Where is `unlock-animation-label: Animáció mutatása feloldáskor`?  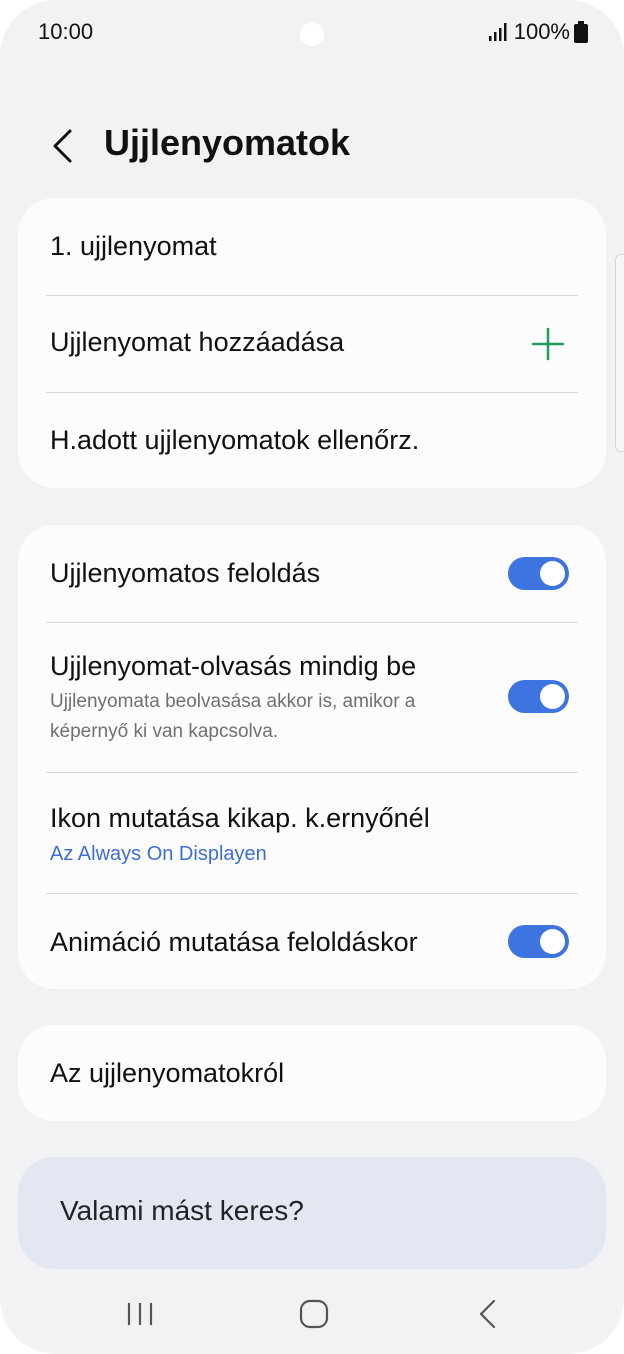 unlock-animation-label: Animáció mutatása feloldáskor is located at coordinates (234, 942).